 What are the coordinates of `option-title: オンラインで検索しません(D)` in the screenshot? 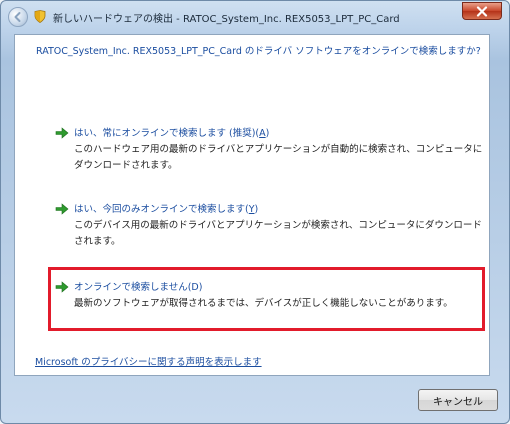 It's located at (138, 286).